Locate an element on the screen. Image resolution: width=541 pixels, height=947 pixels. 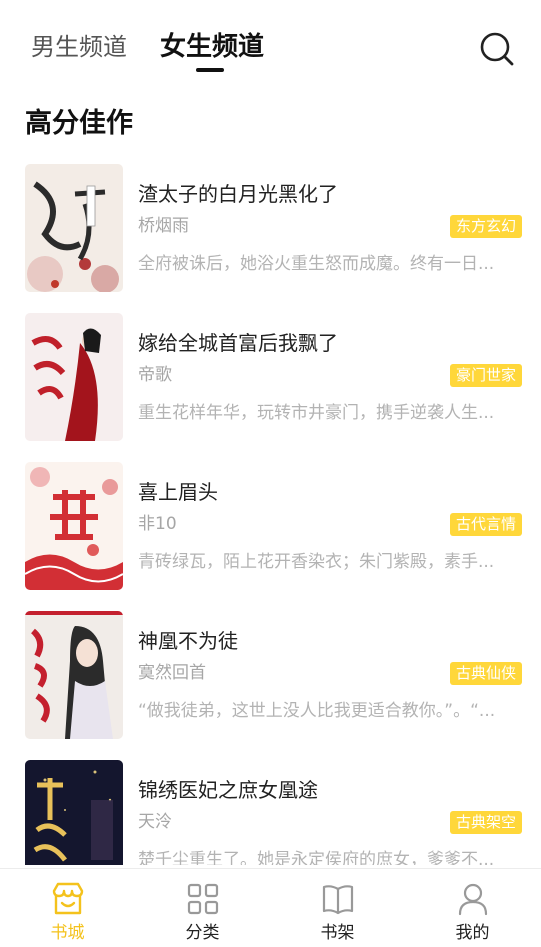
tab-female-channel: 女生频道 is located at coordinates (212, 47).